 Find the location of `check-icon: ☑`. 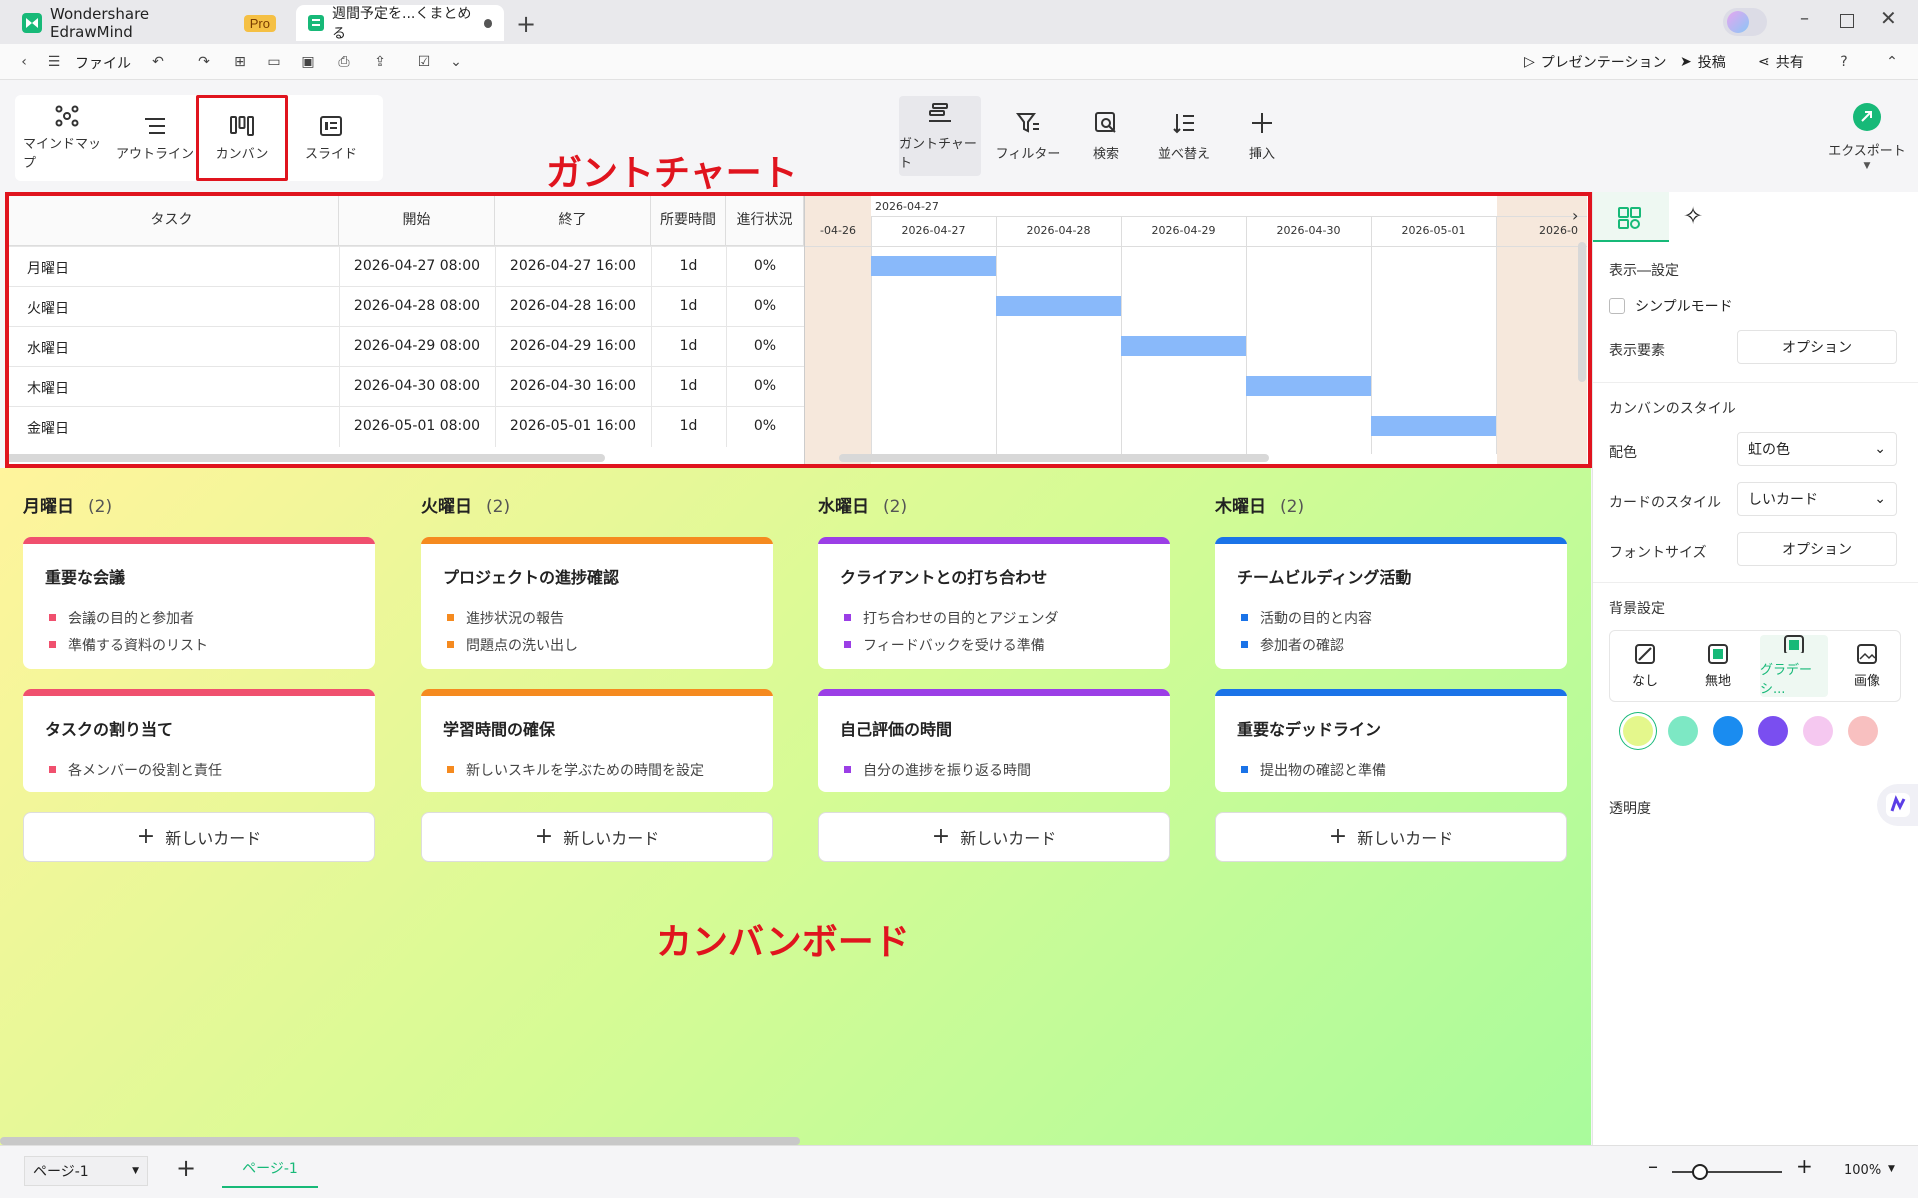

check-icon: ☑ is located at coordinates (424, 62).